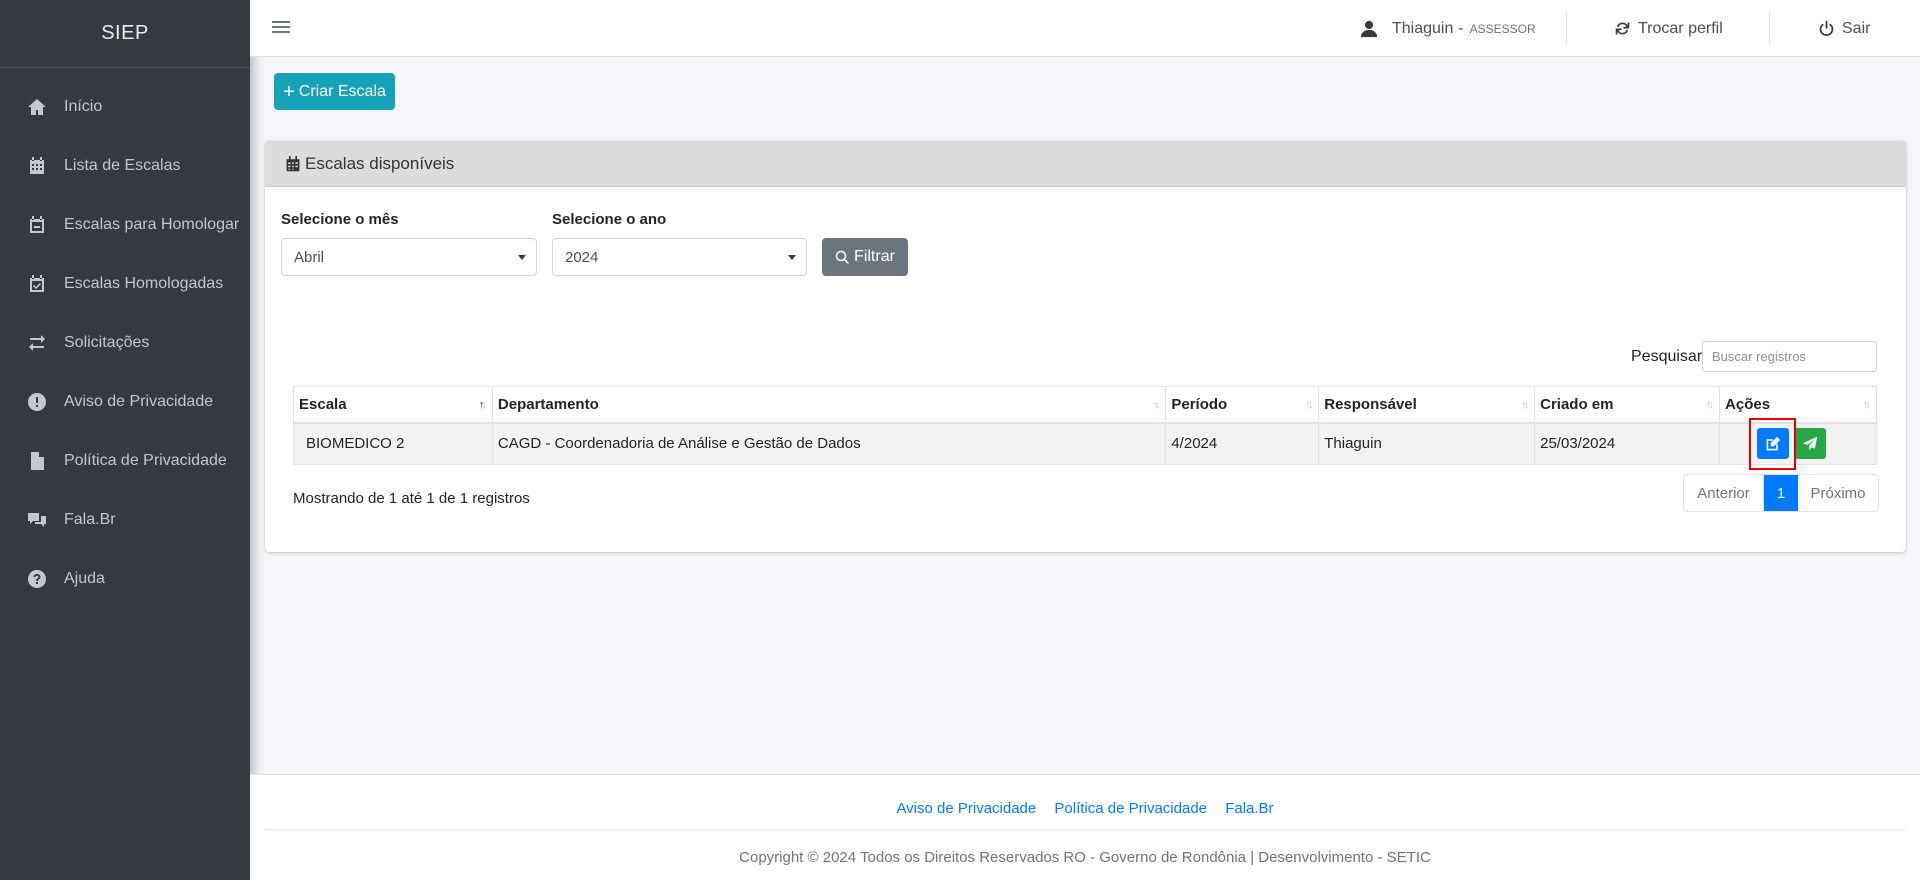 The image size is (1920, 880). I want to click on paper-plane-icon, so click(1810, 443).